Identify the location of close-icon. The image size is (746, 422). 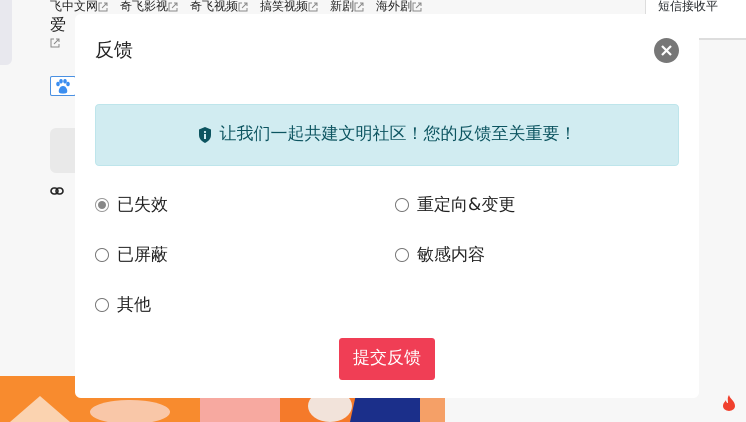
(666, 50).